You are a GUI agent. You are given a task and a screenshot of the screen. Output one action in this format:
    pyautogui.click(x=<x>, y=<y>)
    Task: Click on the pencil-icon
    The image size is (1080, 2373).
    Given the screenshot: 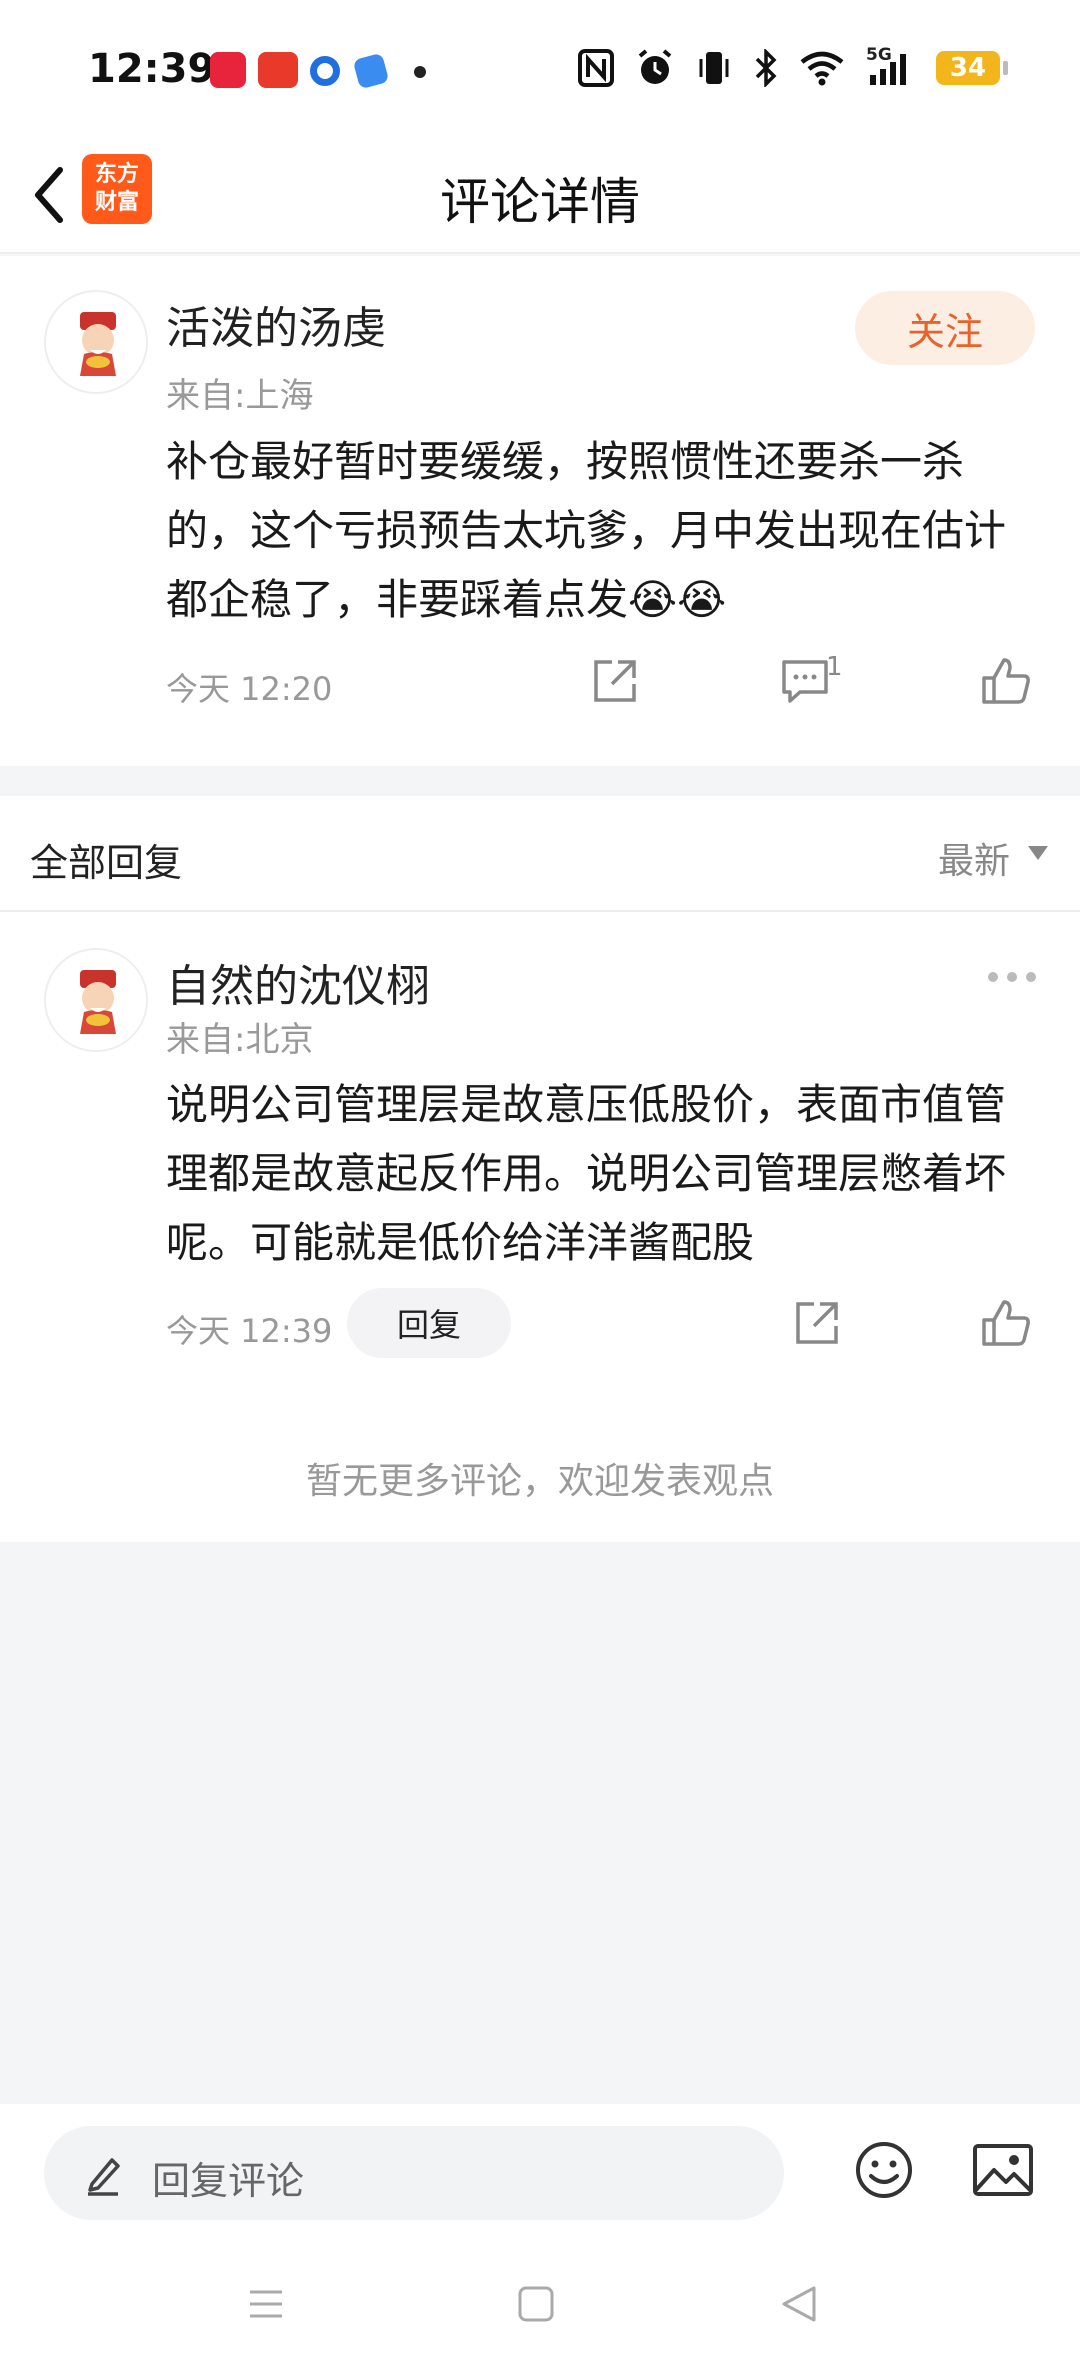 What is the action you would take?
    pyautogui.click(x=104, y=2177)
    